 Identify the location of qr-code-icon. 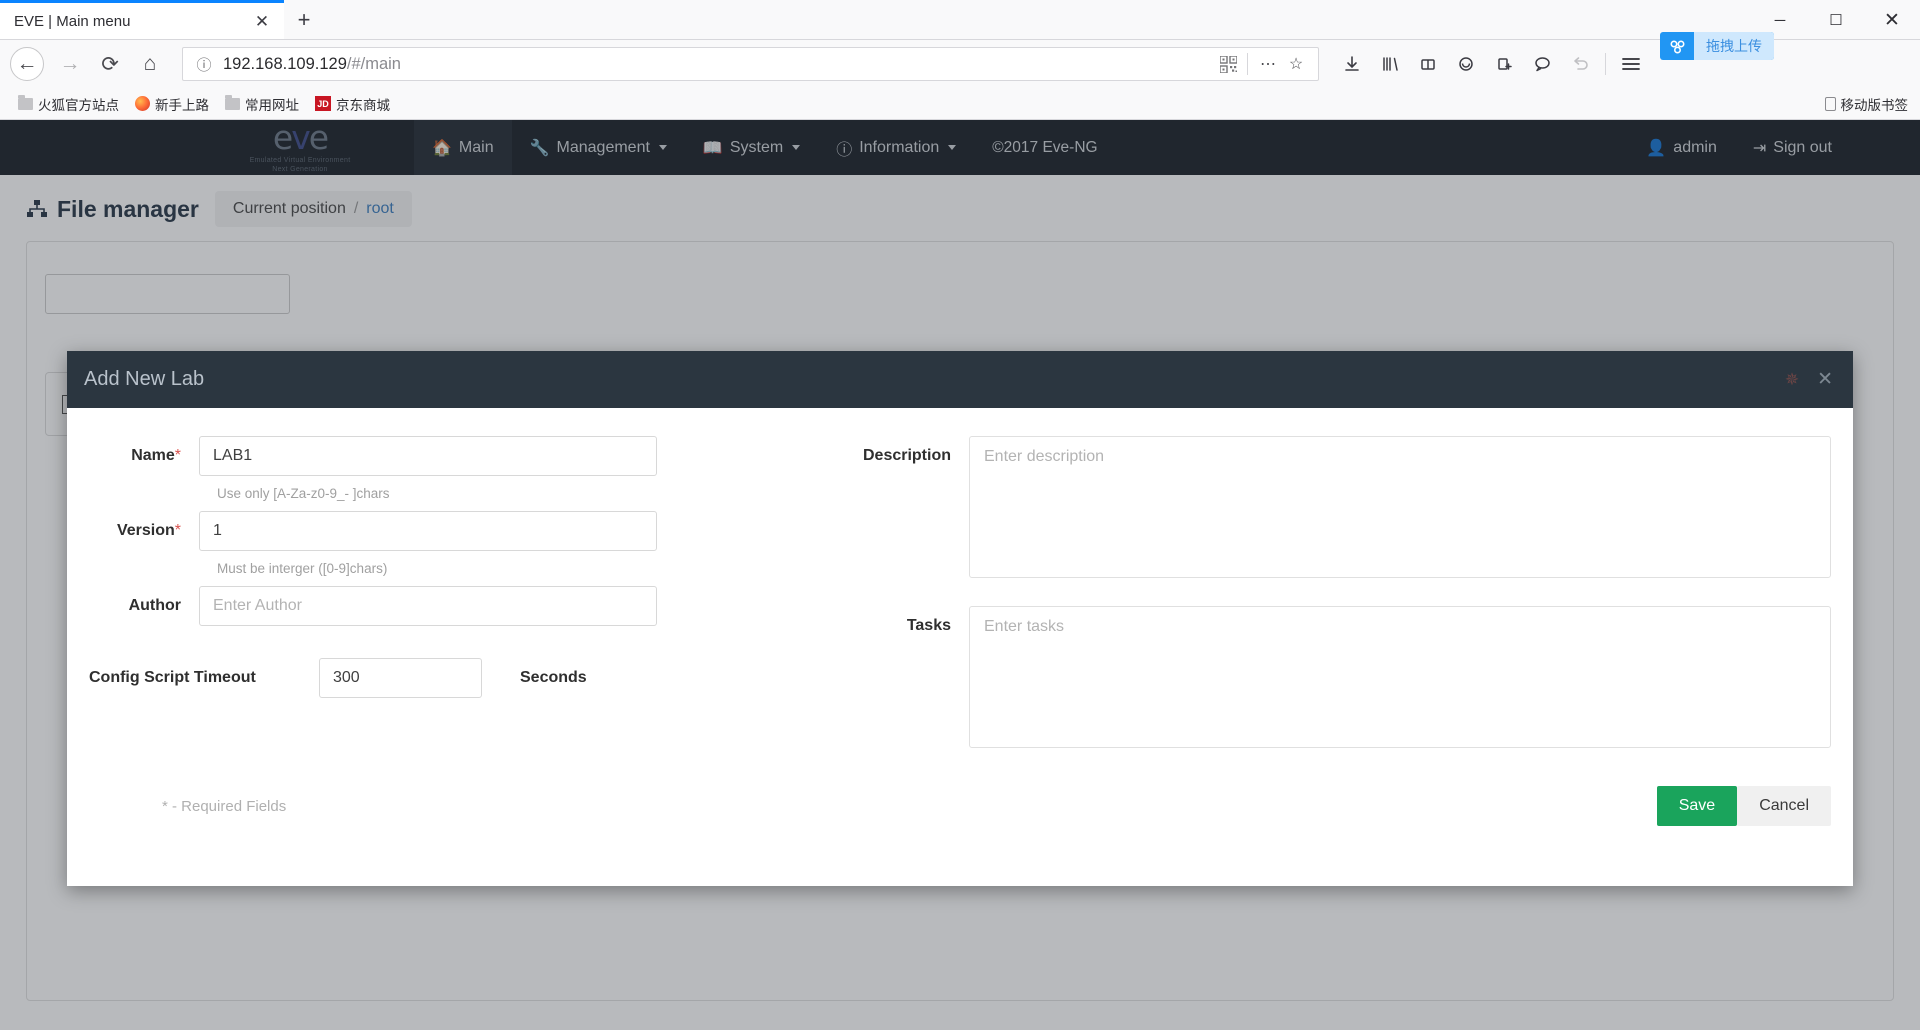
(1228, 64).